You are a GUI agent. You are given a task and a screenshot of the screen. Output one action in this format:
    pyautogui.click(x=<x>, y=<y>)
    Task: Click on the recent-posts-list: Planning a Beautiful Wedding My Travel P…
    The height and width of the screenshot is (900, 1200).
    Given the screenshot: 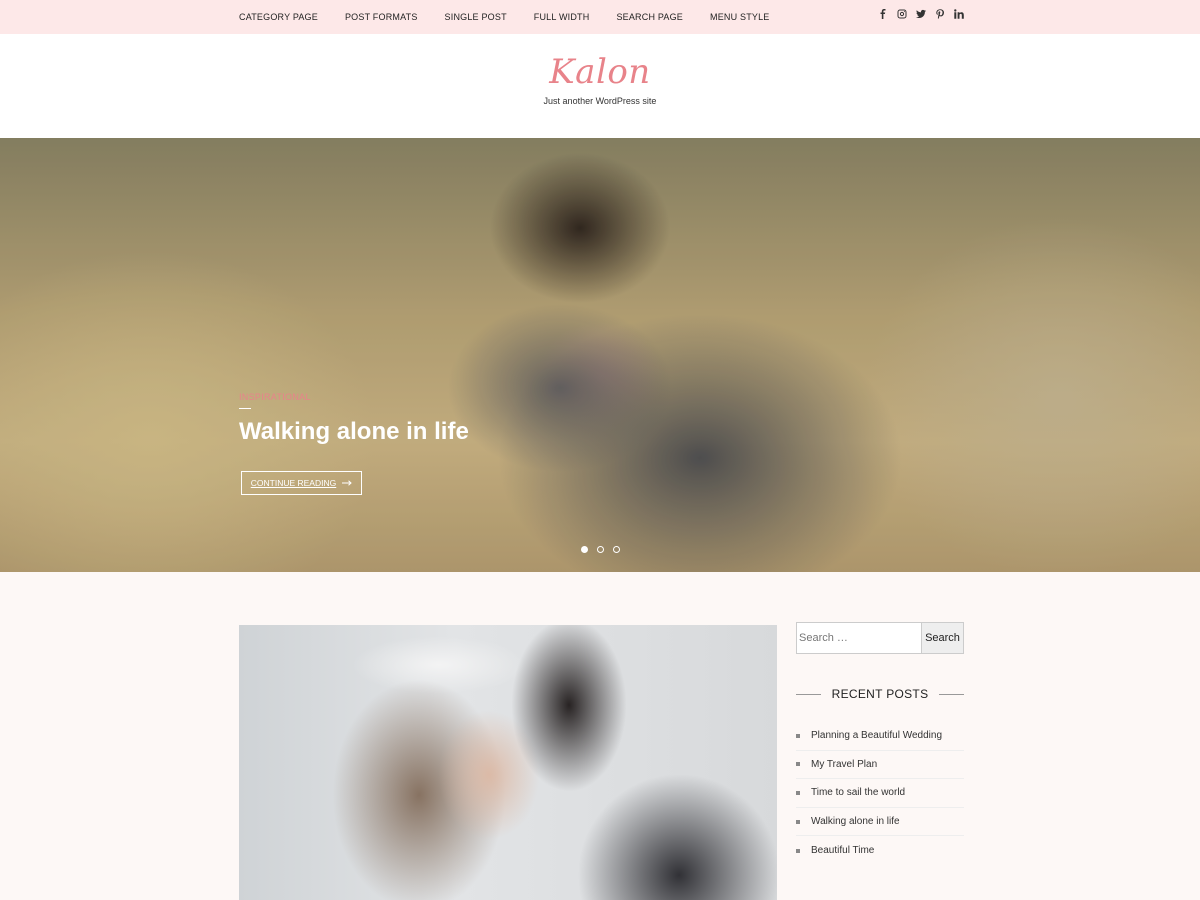 What is the action you would take?
    pyautogui.click(x=880, y=793)
    